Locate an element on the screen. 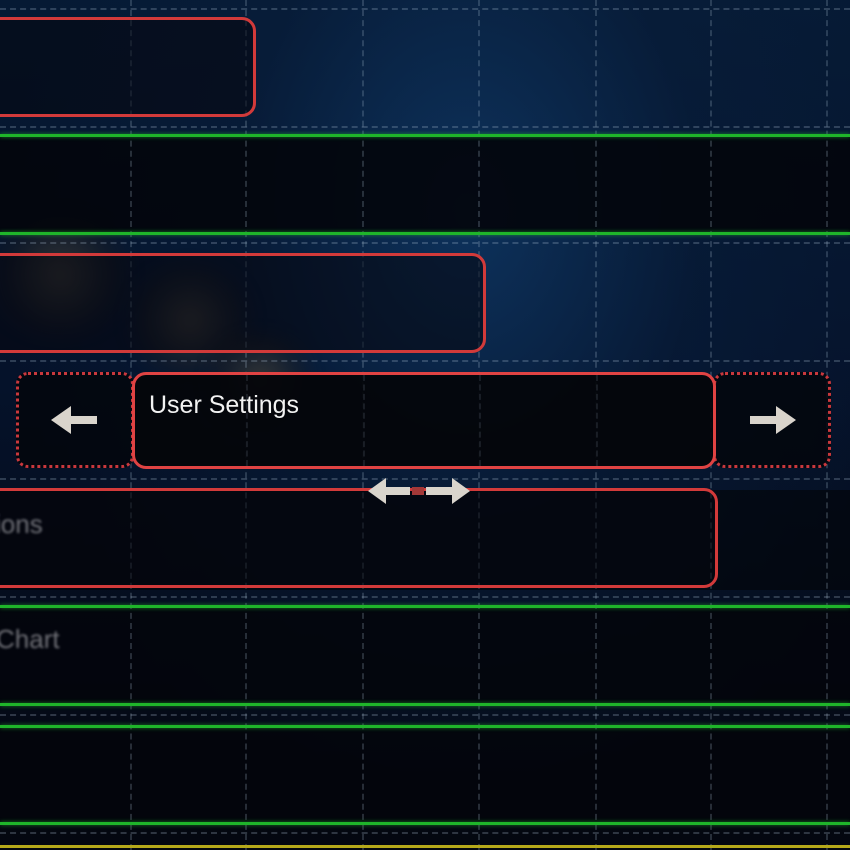  arrow-left-icon is located at coordinates (75, 420).